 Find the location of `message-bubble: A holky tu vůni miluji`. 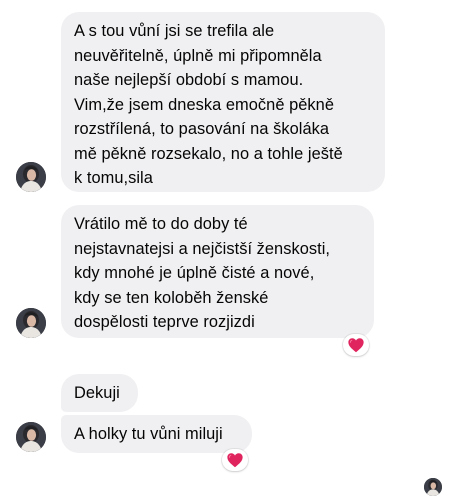

message-bubble: A holky tu vůni miluji is located at coordinates (156, 434).